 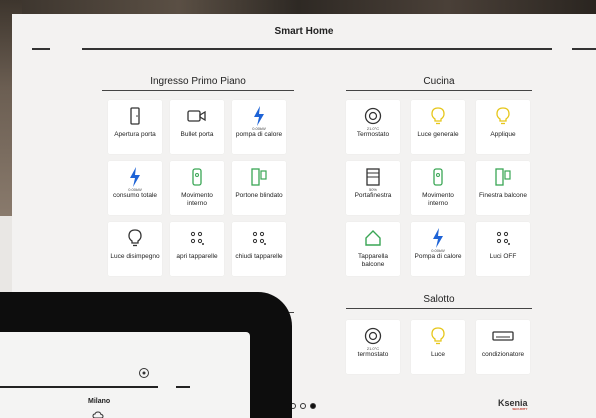 What do you see at coordinates (439, 299) in the screenshot?
I see `section-title-salotto: Salotto` at bounding box center [439, 299].